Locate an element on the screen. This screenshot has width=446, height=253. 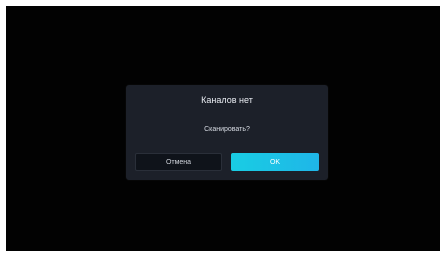
ok-button: OK is located at coordinates (275, 162).